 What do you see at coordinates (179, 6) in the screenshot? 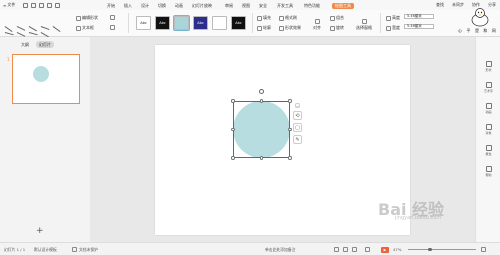
I see `tab-4: 动画` at bounding box center [179, 6].